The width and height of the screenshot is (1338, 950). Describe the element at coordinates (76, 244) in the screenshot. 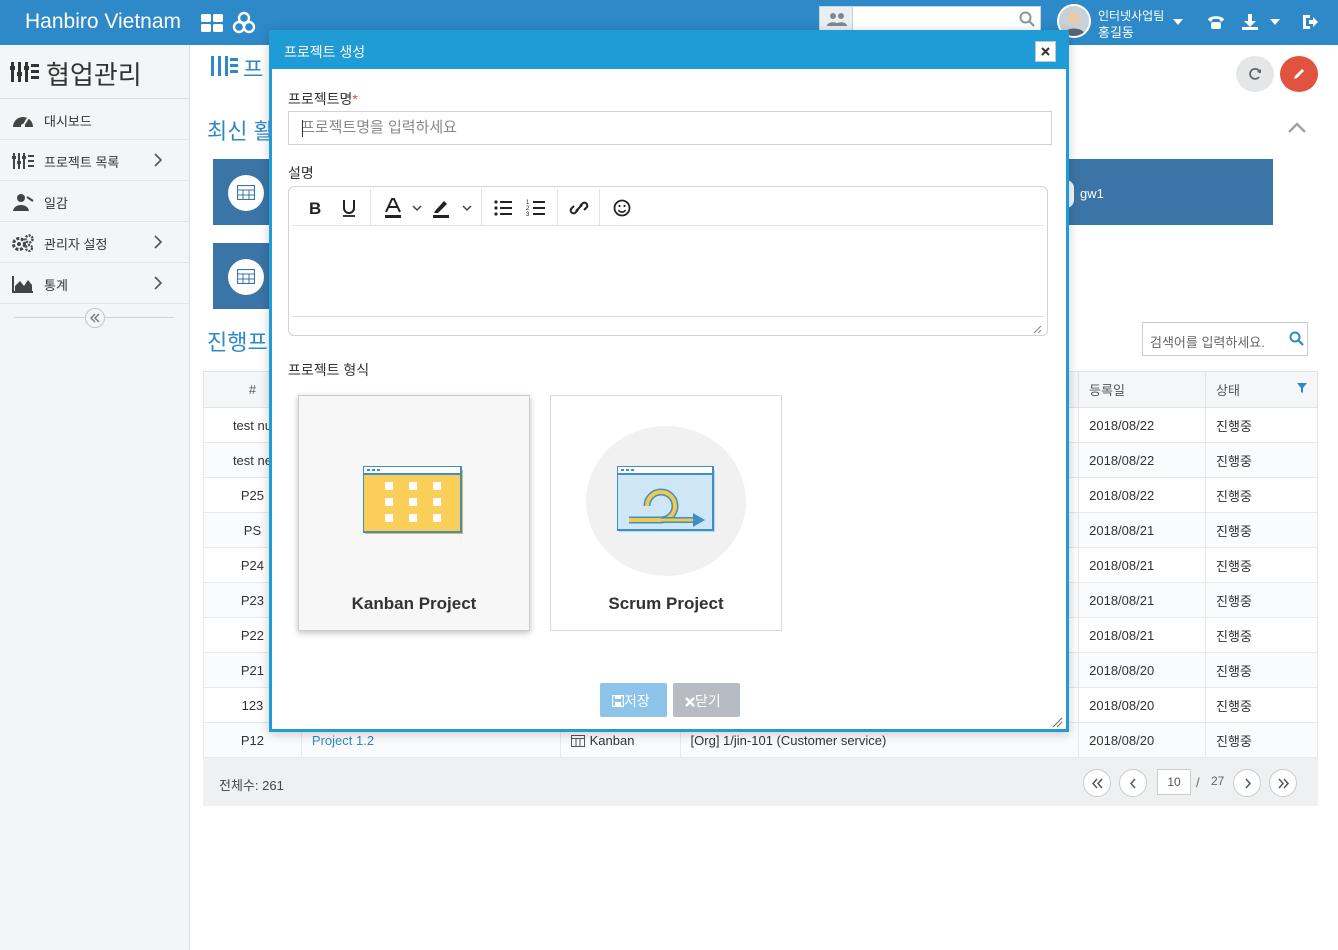

I see `sidebar-item-label: 관리자 설정` at that location.